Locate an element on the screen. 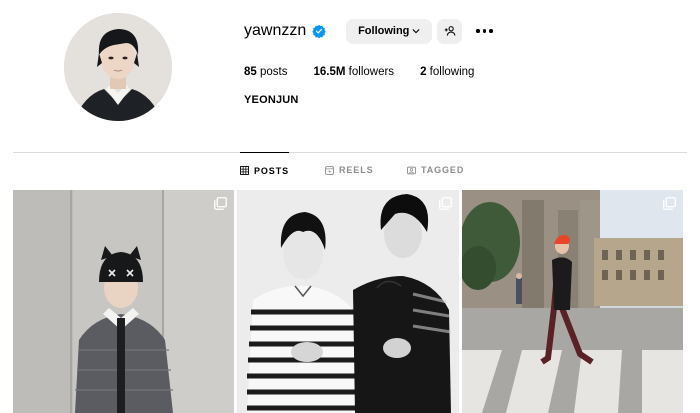  following-stat: 2 following is located at coordinates (447, 72).